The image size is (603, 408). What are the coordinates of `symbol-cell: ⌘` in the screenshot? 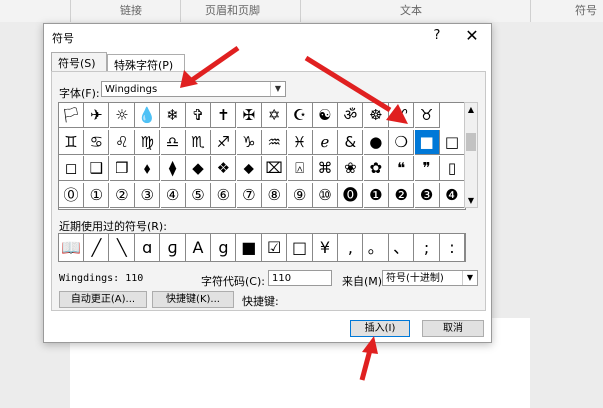 It's located at (325, 168).